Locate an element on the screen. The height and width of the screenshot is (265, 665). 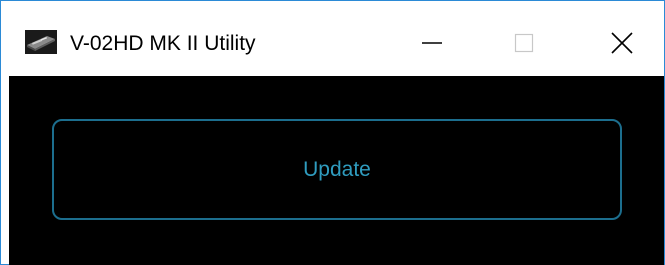
minimize-icon is located at coordinates (432, 43).